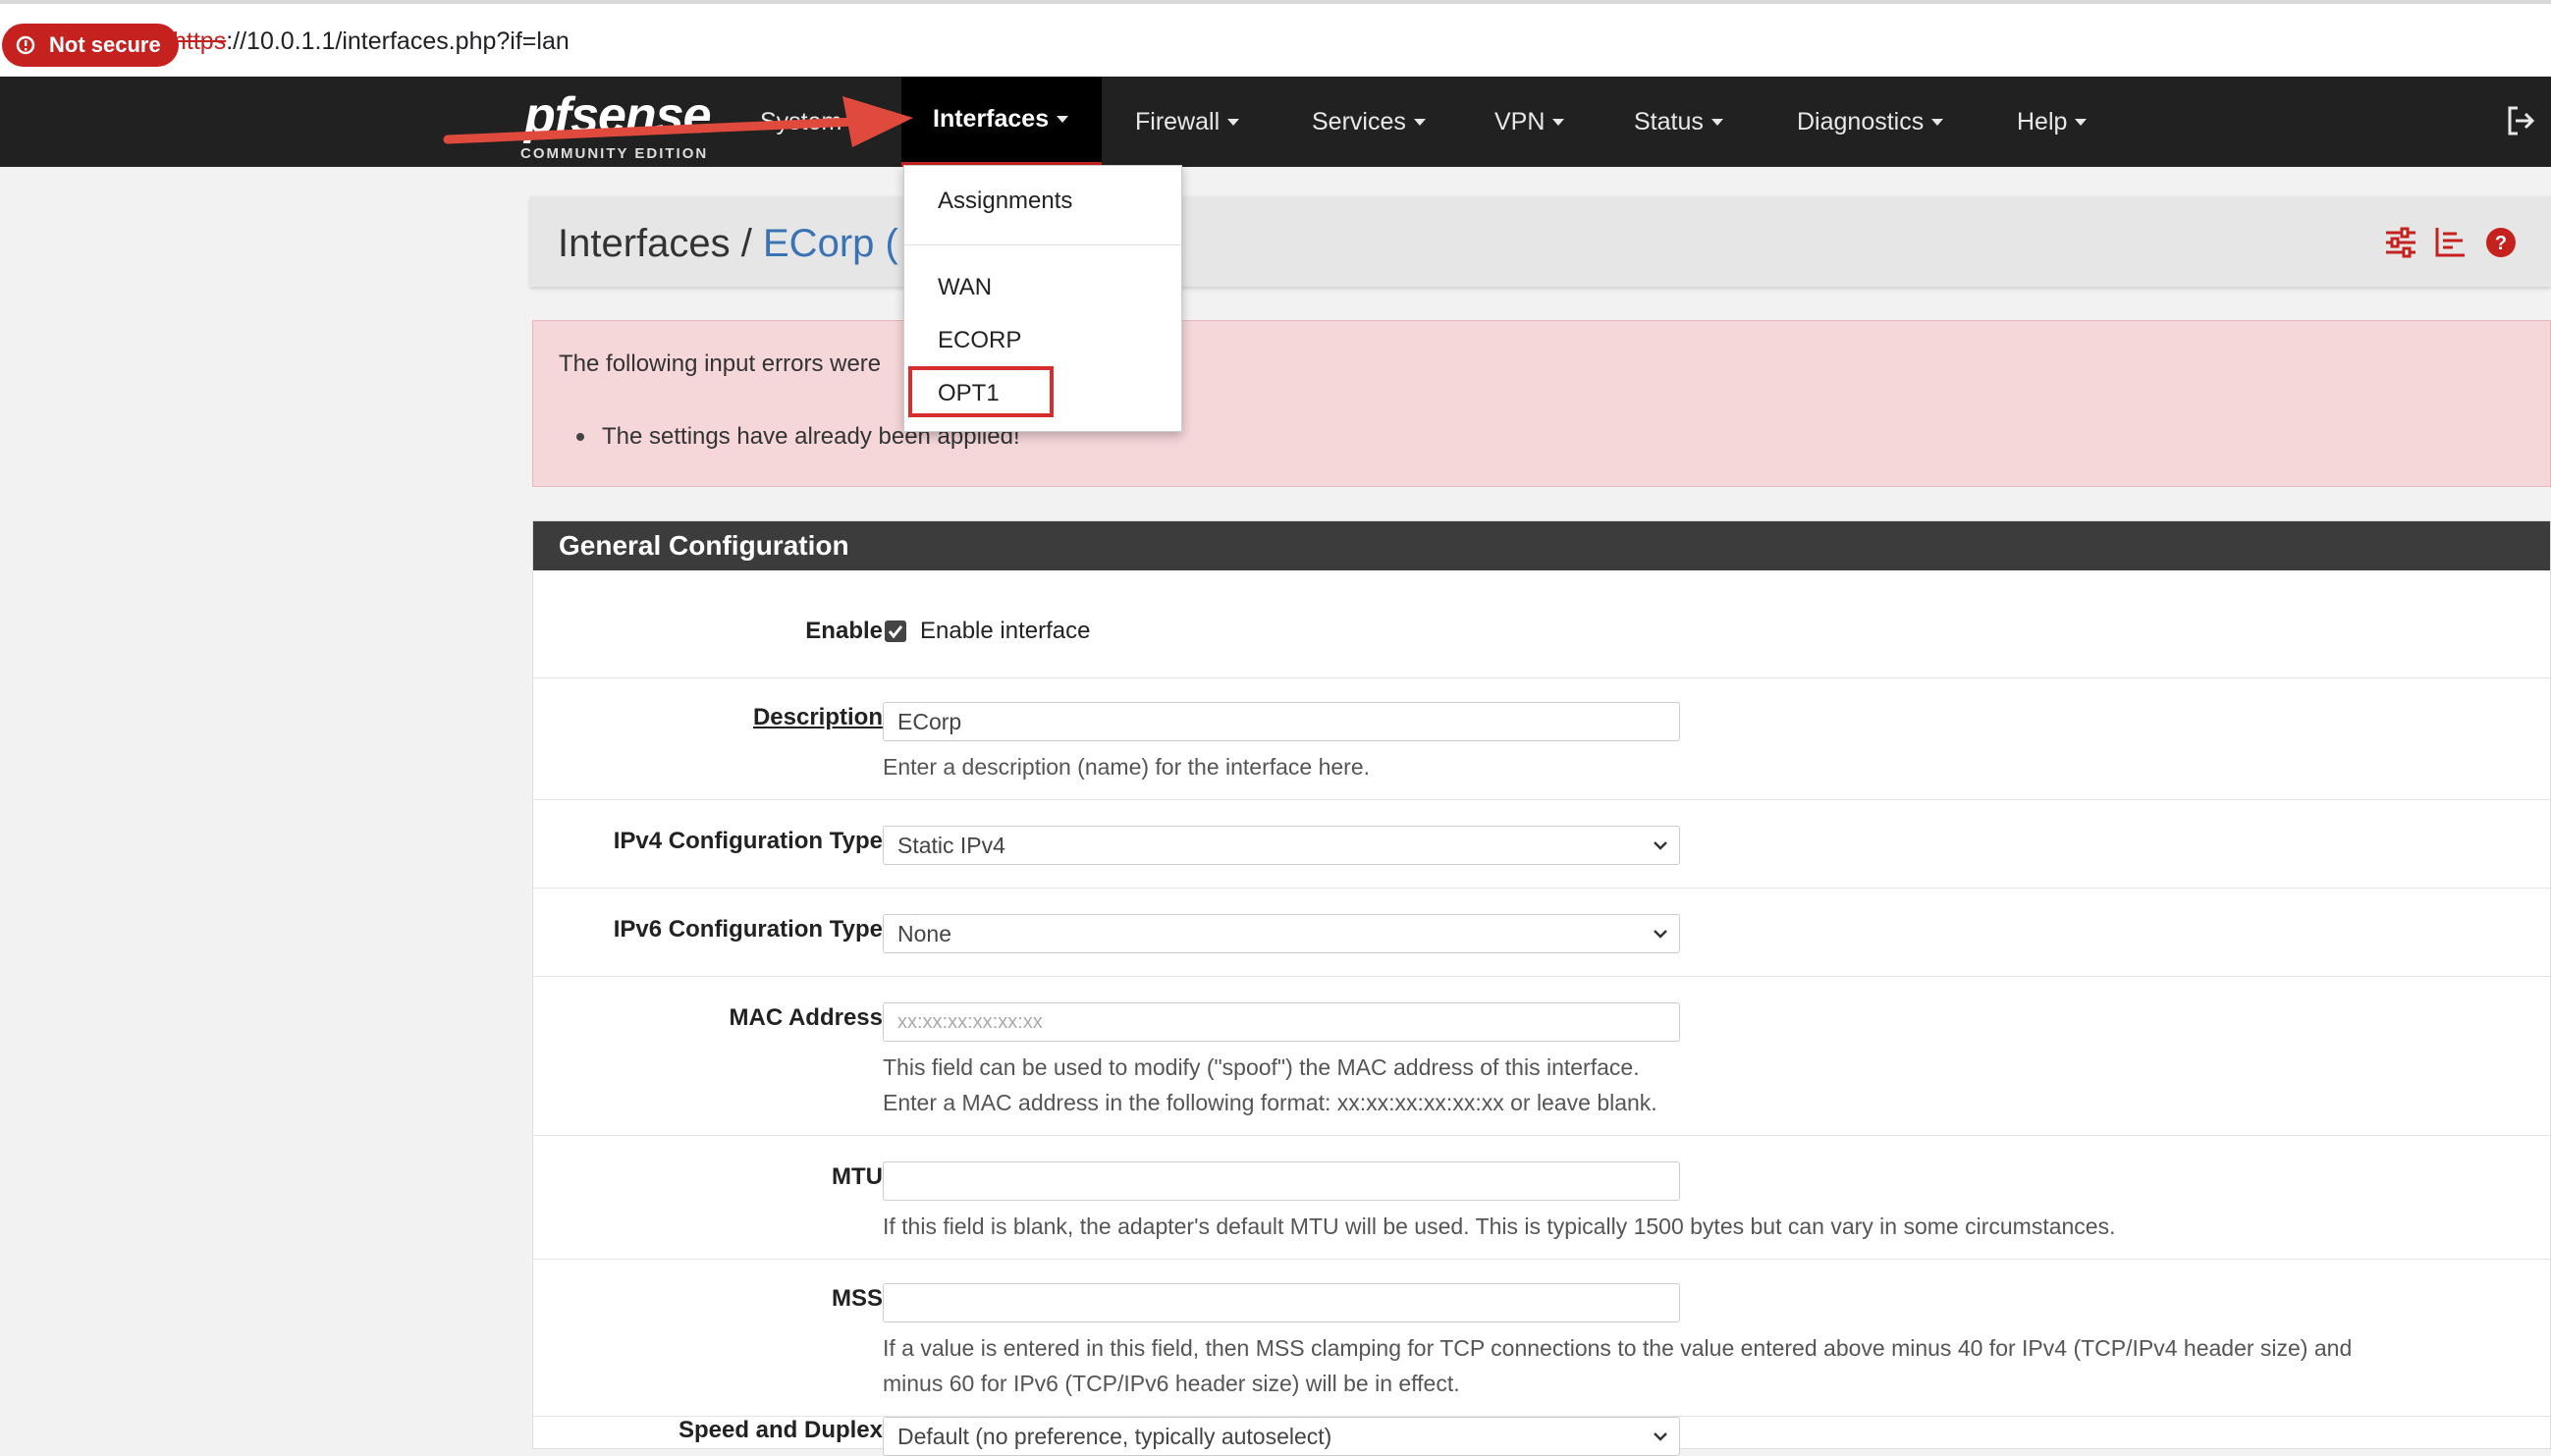  I want to click on checkmark-icon, so click(896, 632).